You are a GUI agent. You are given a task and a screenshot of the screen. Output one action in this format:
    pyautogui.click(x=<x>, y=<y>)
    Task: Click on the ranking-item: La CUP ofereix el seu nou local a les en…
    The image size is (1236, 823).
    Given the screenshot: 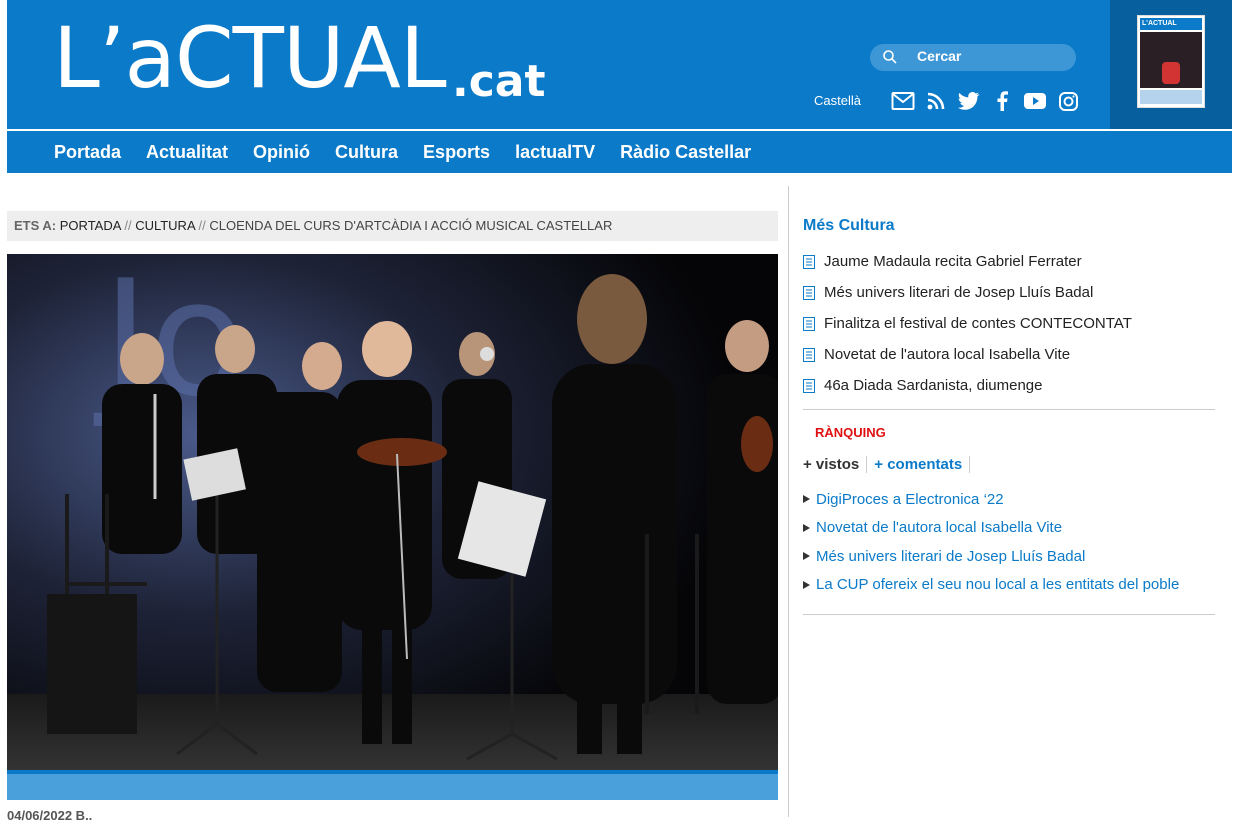 What is the action you would take?
    pyautogui.click(x=991, y=585)
    